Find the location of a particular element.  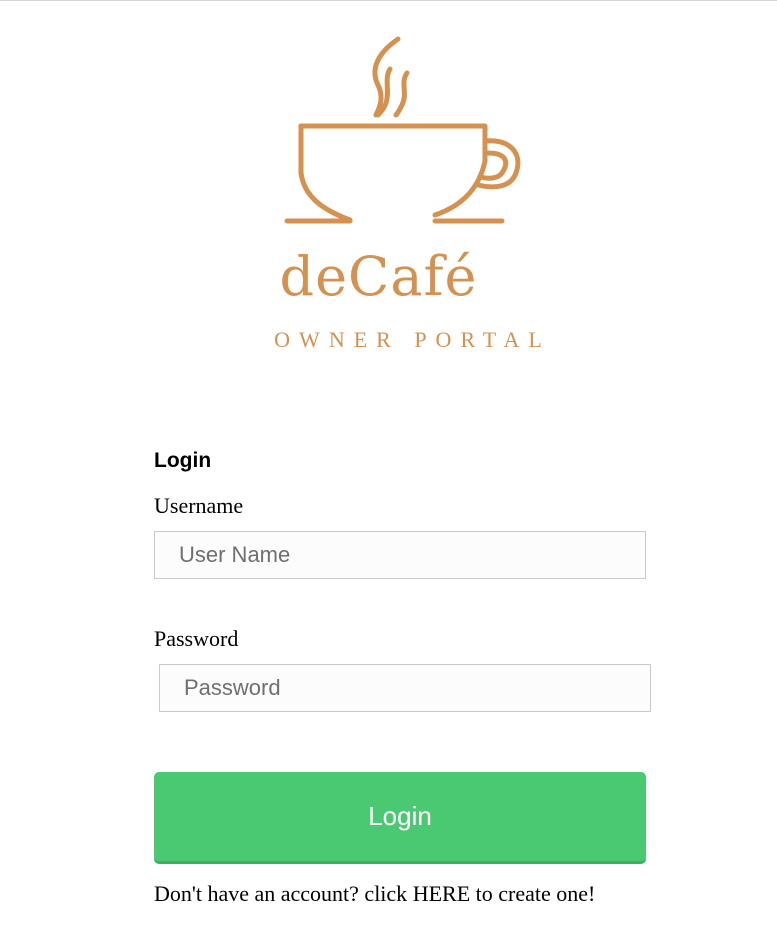

username-label: Username is located at coordinates (199, 505).